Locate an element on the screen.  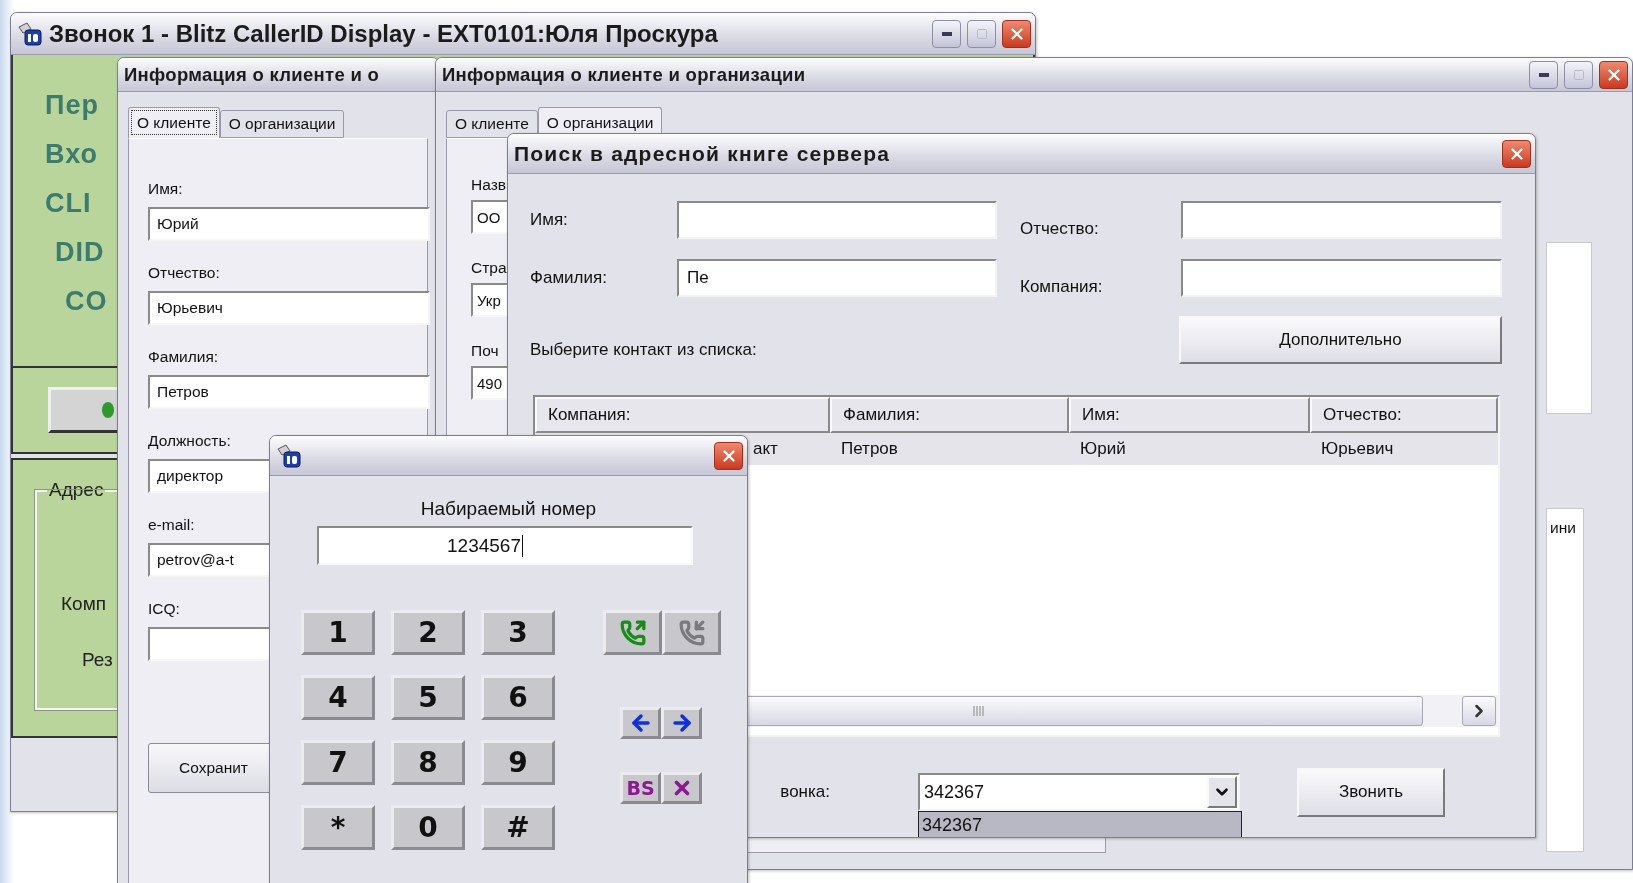
field-label: Стра is located at coordinates (489, 268).